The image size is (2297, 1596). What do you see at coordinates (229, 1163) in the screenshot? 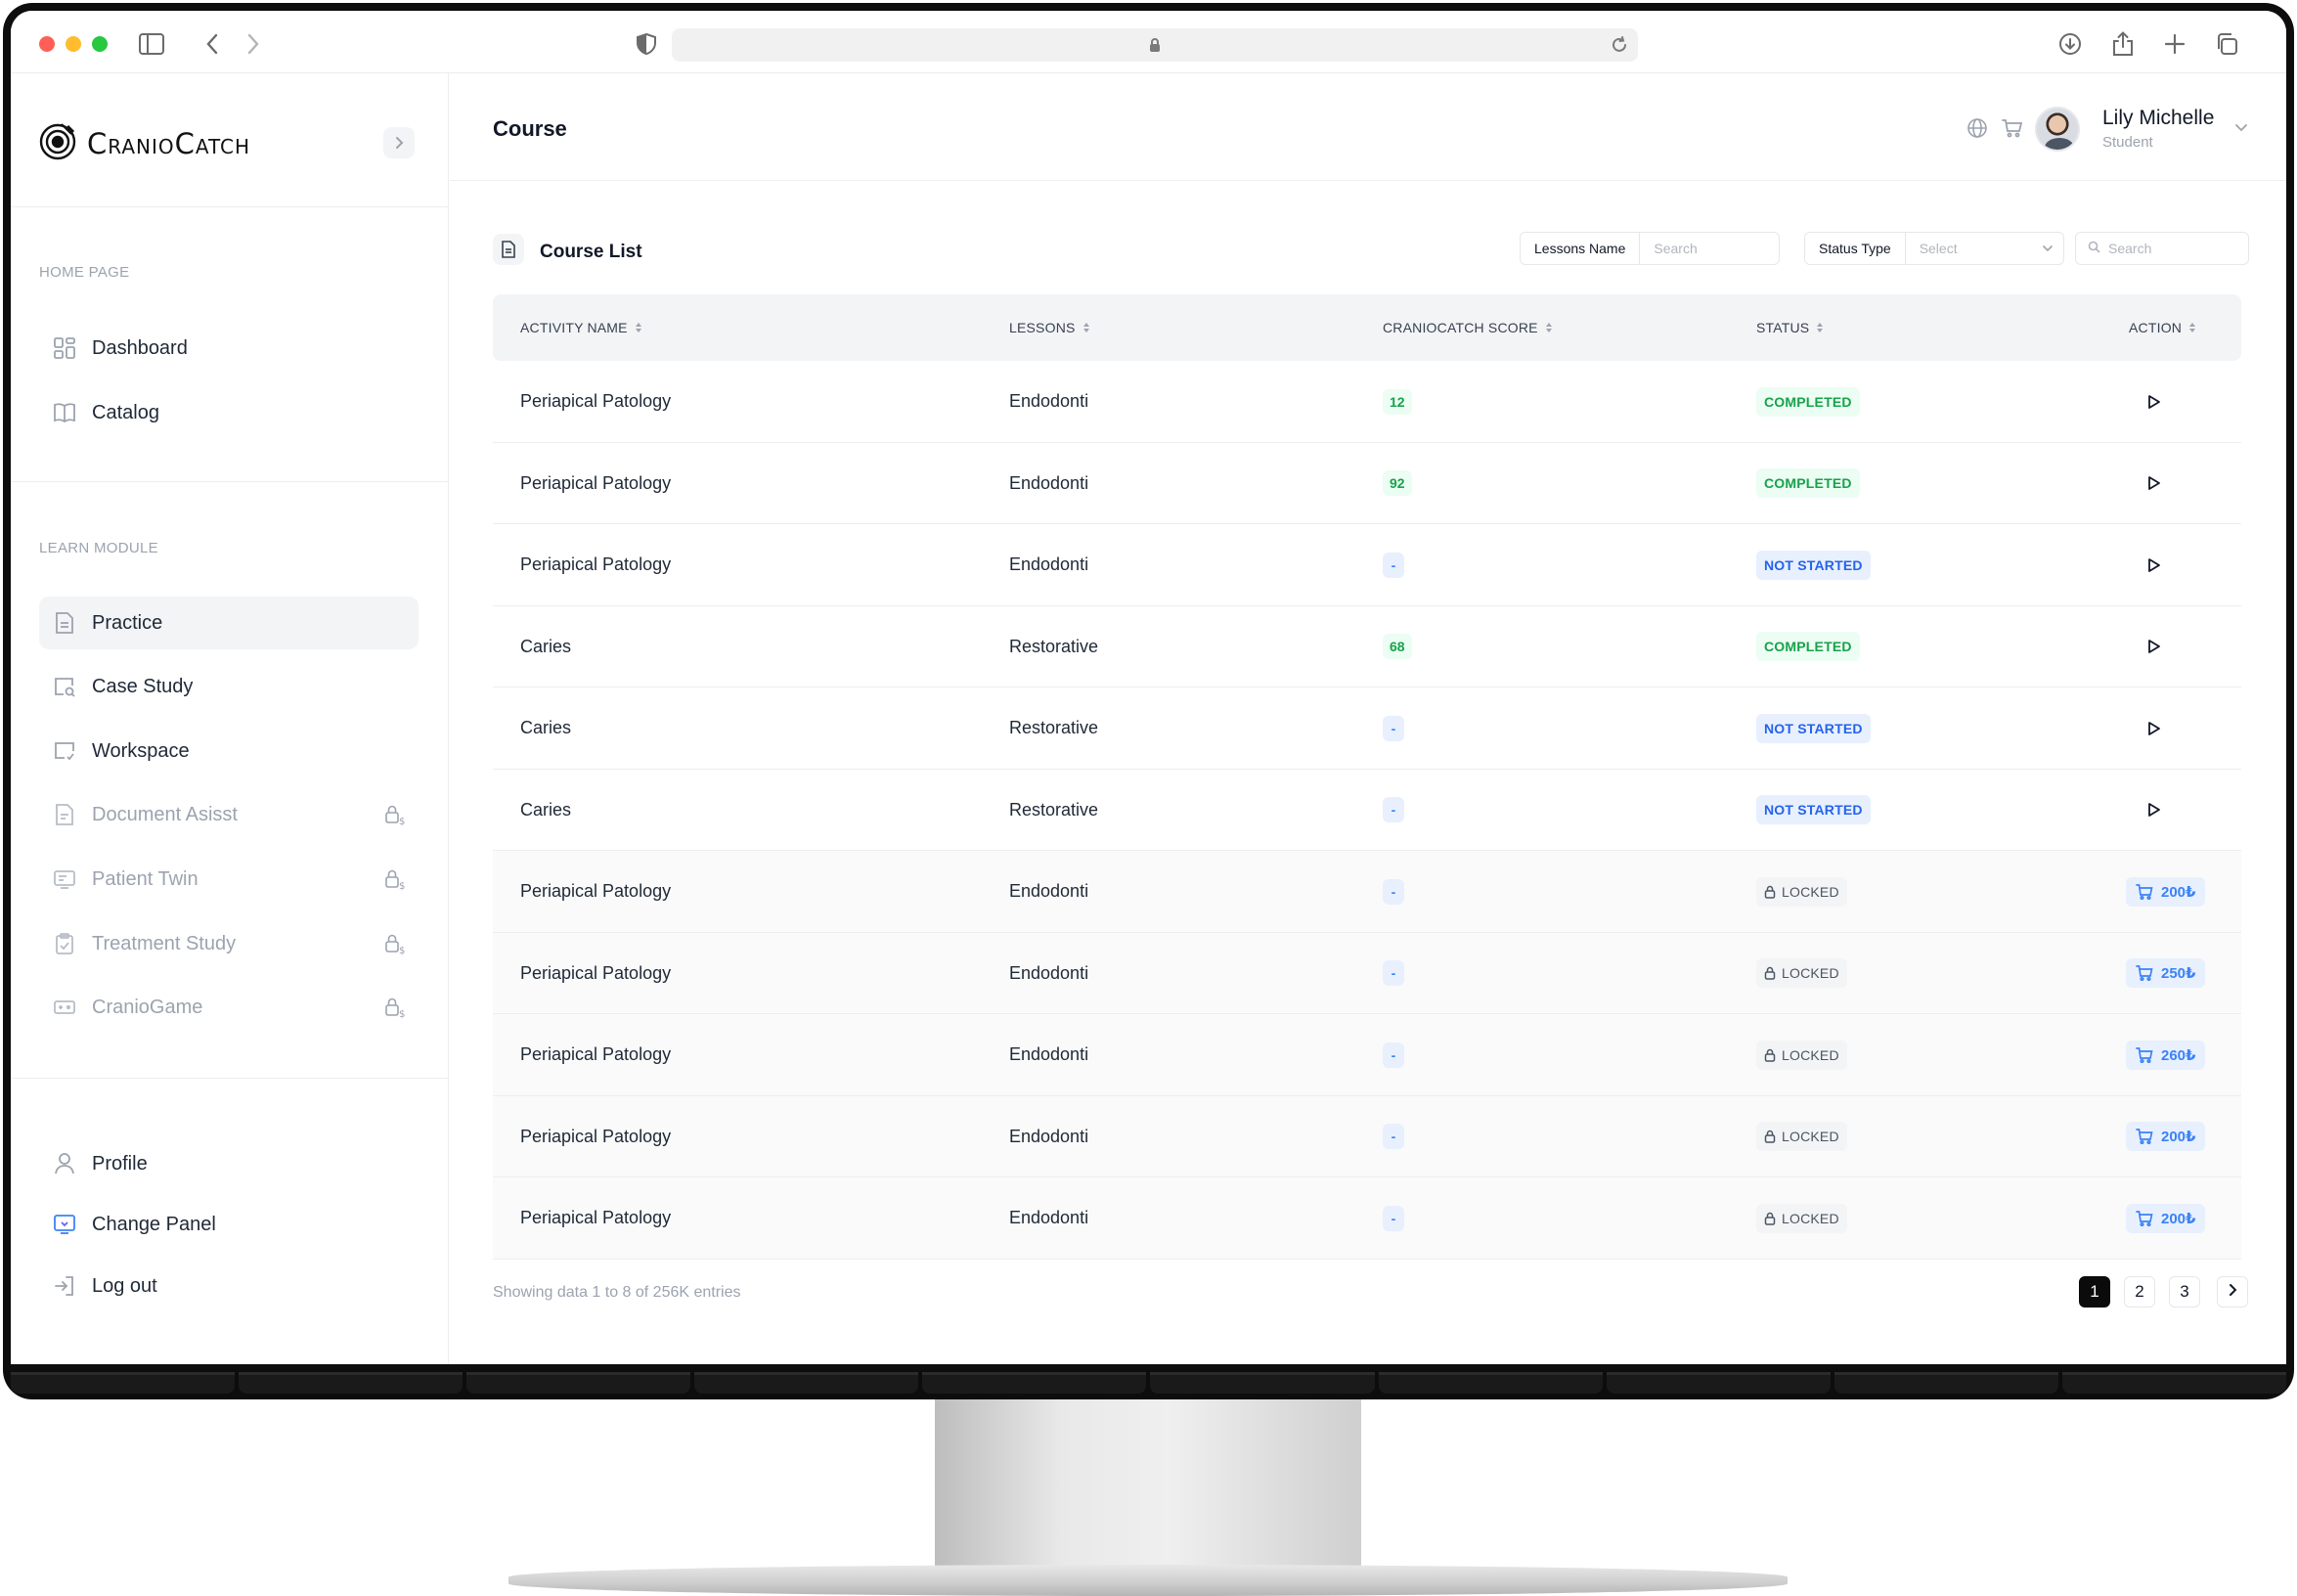
I see `sidebar-item-profile: Profile` at bounding box center [229, 1163].